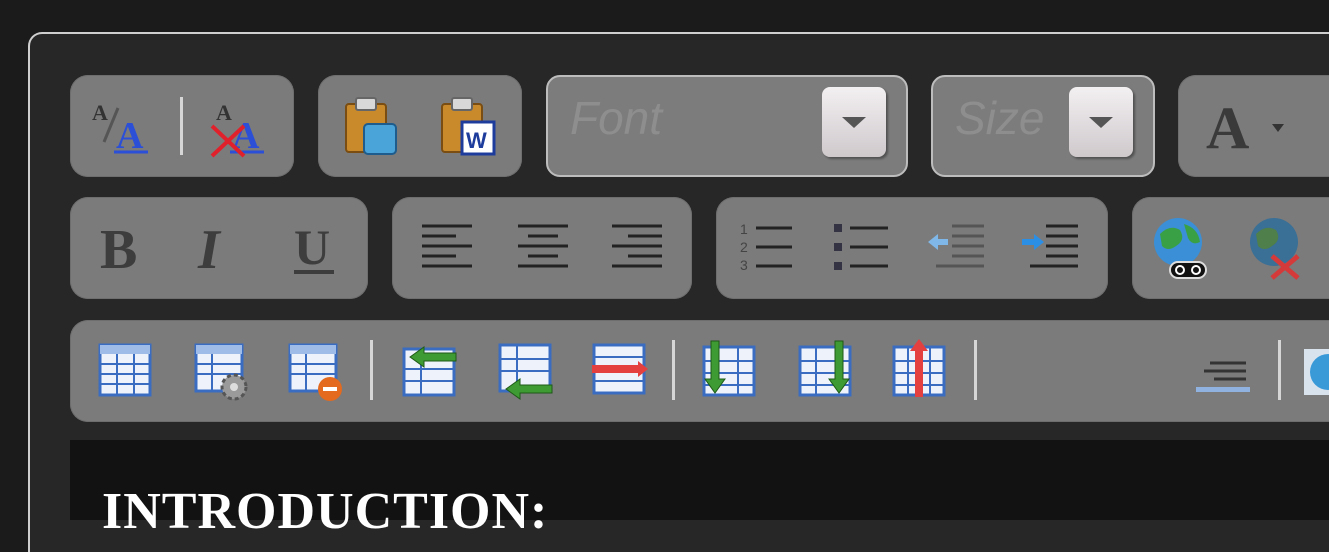  I want to click on font-dropdown-button, so click(854, 122).